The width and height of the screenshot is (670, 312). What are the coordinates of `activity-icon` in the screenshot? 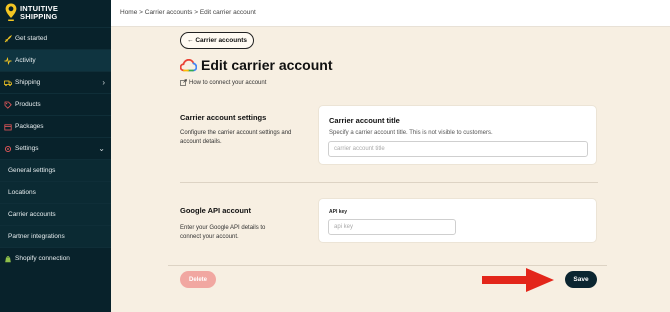 It's located at (8, 60).